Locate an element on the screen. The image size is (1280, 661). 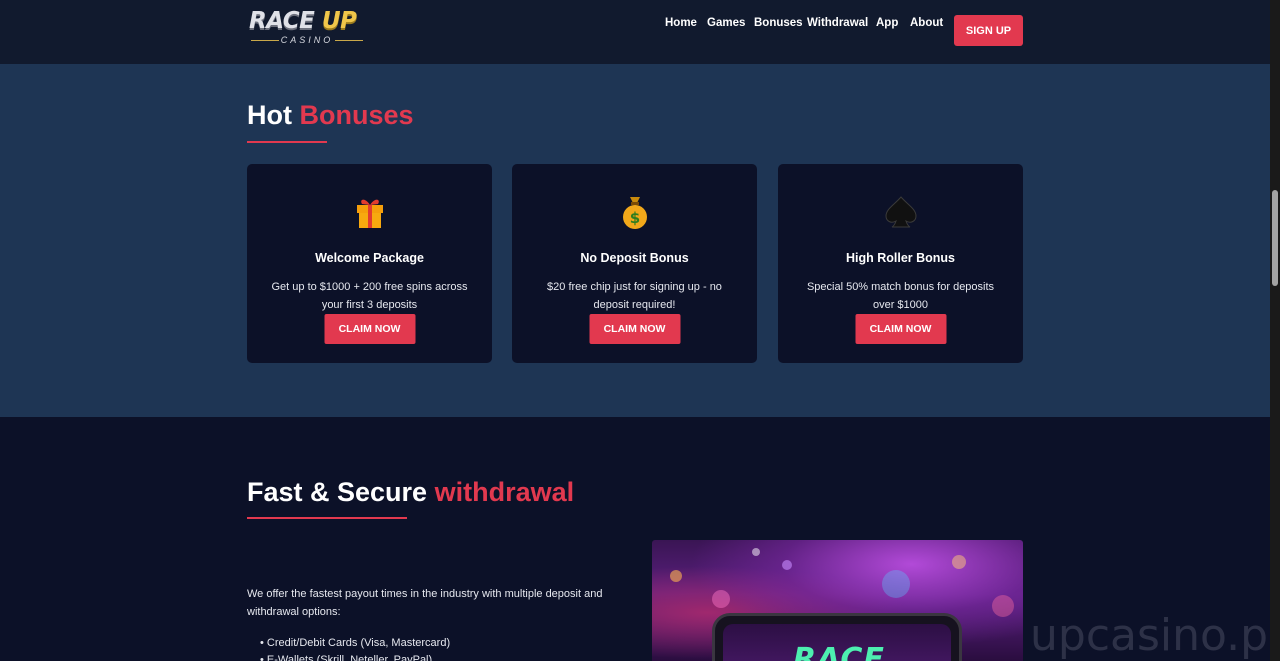
nav-home: Home is located at coordinates (681, 23).